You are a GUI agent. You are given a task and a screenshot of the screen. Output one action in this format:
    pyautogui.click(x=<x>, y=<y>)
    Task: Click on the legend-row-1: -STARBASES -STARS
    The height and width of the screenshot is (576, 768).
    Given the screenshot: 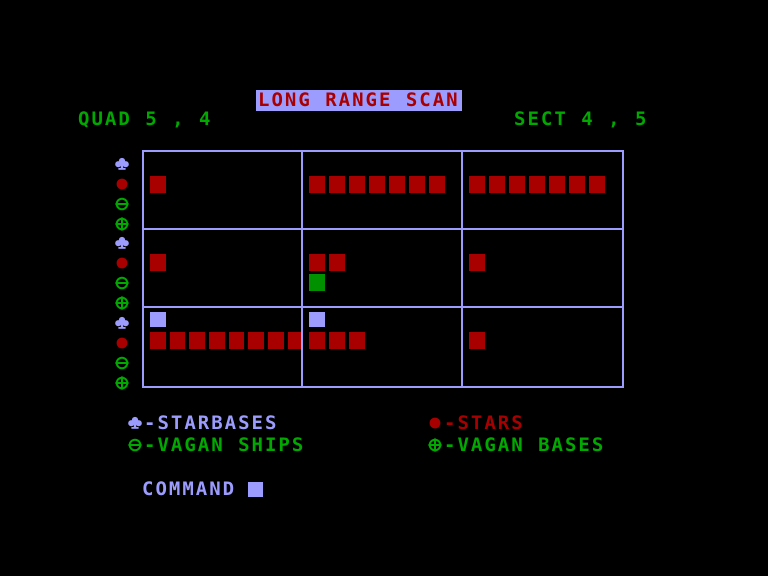 What is the action you would take?
    pyautogui.click(x=386, y=423)
    